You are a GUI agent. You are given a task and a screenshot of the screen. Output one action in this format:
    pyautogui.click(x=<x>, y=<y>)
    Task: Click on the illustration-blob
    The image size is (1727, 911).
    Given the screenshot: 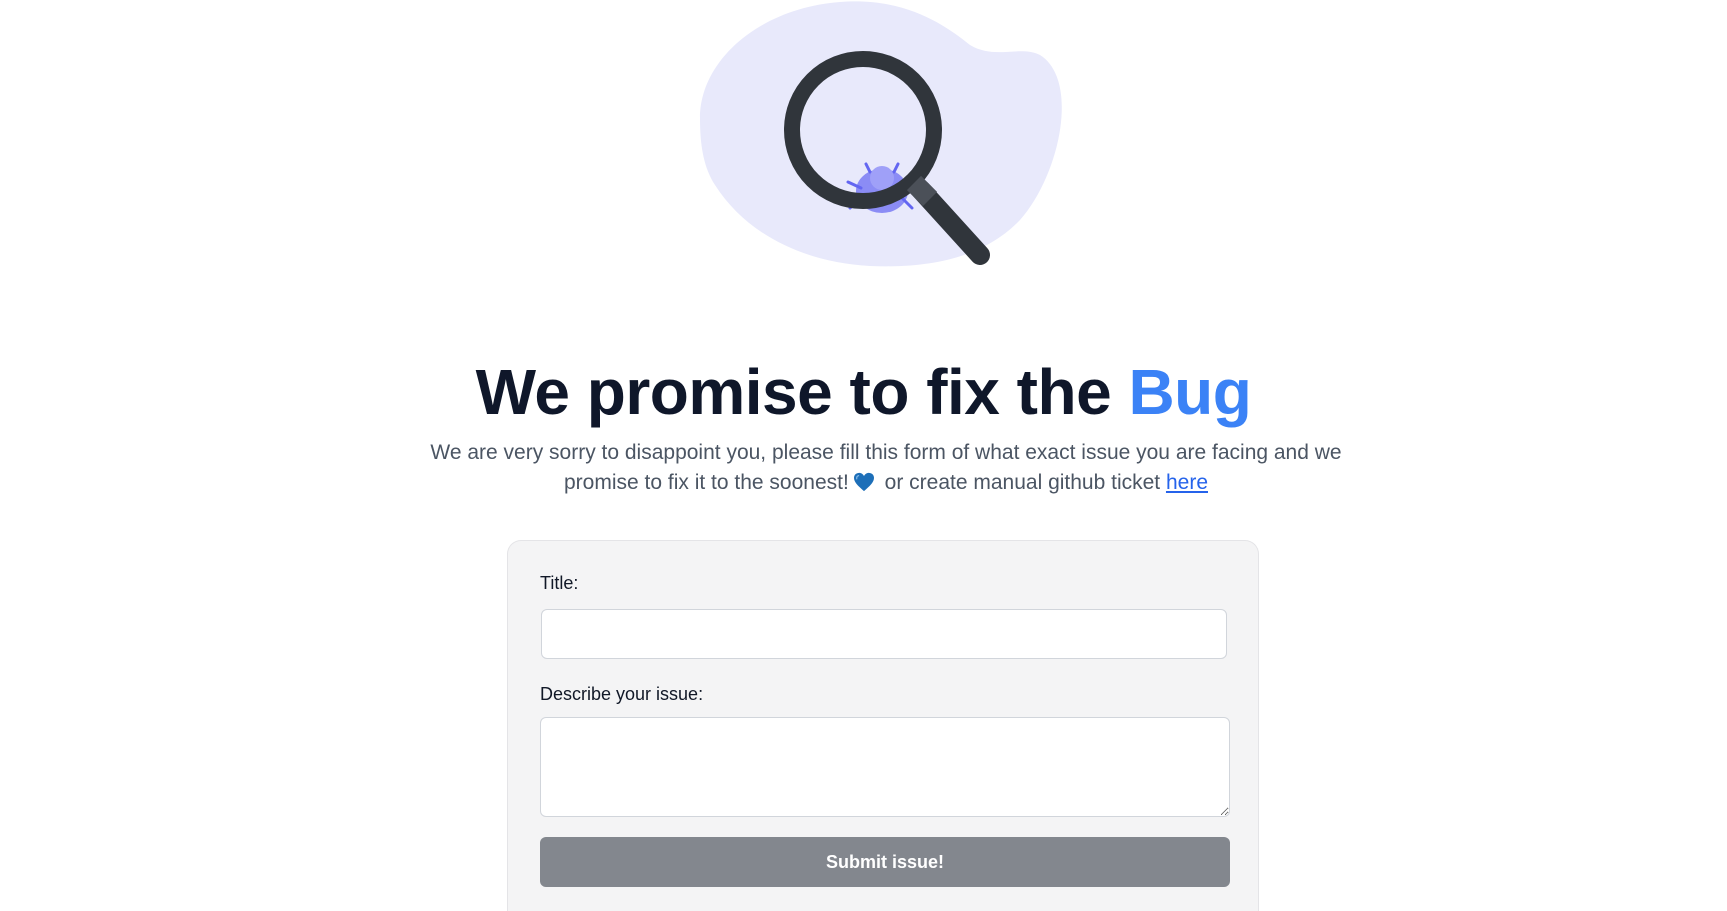 What is the action you would take?
    pyautogui.click(x=881, y=134)
    